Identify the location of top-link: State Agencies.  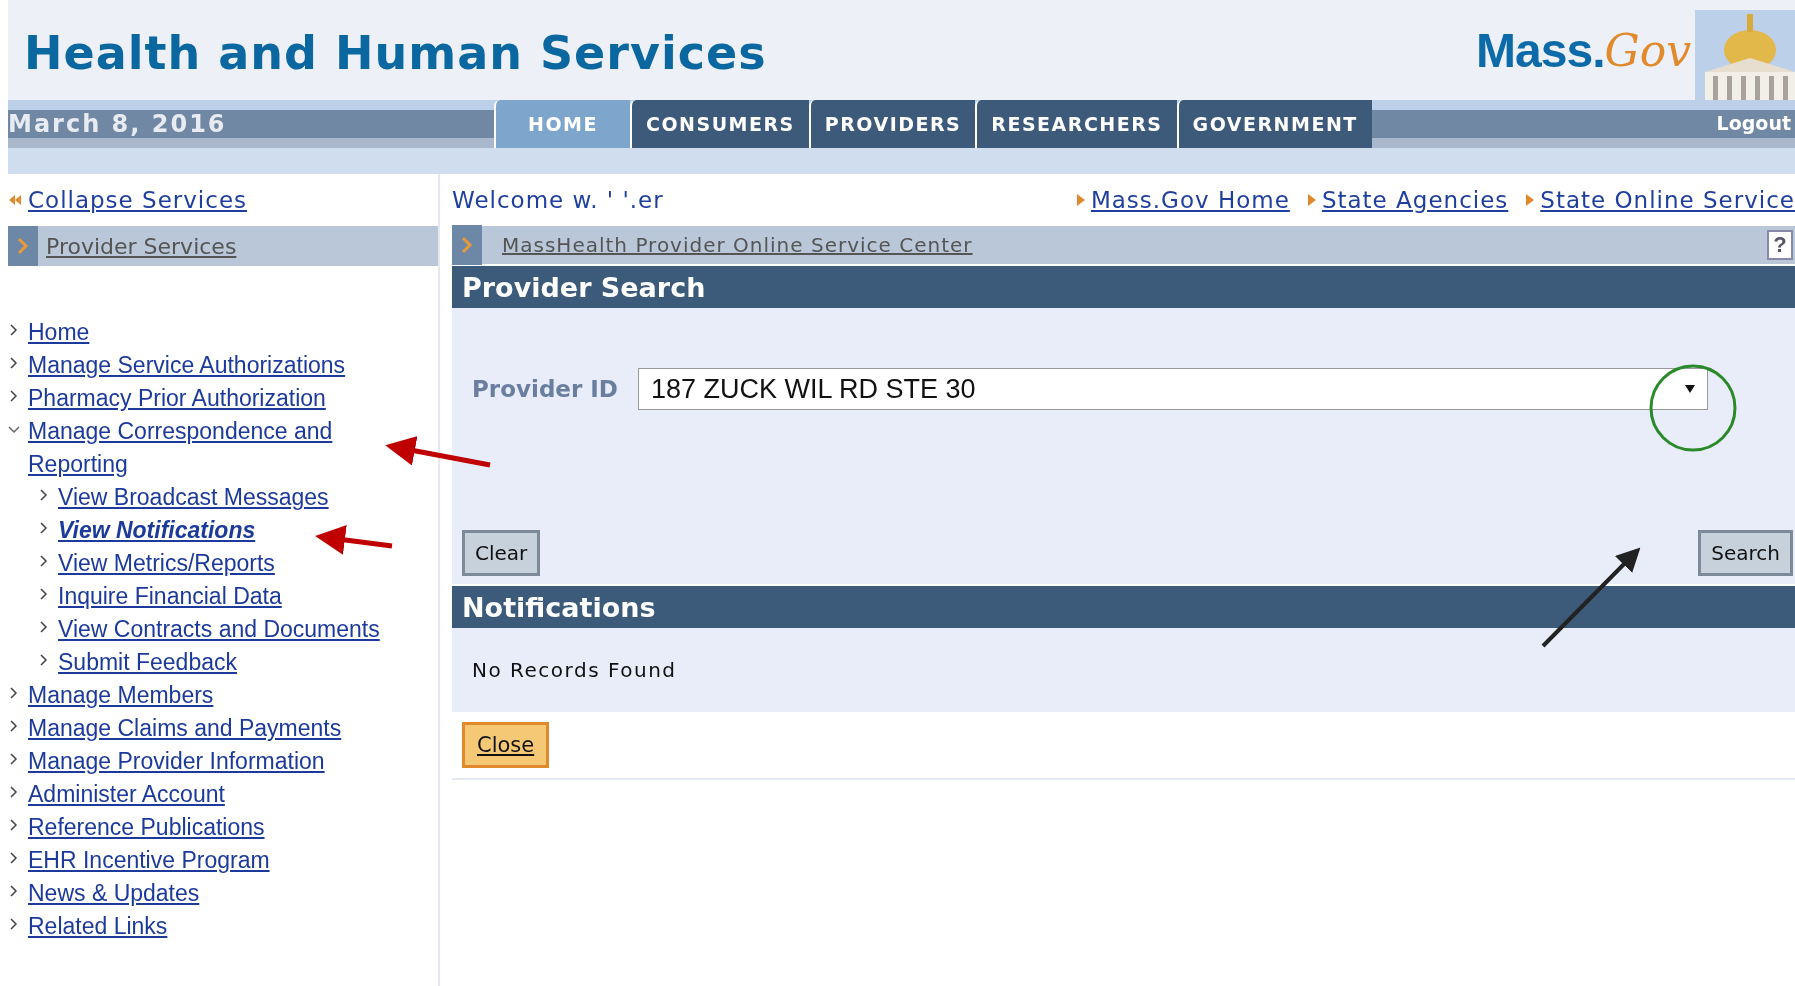
(1415, 200).